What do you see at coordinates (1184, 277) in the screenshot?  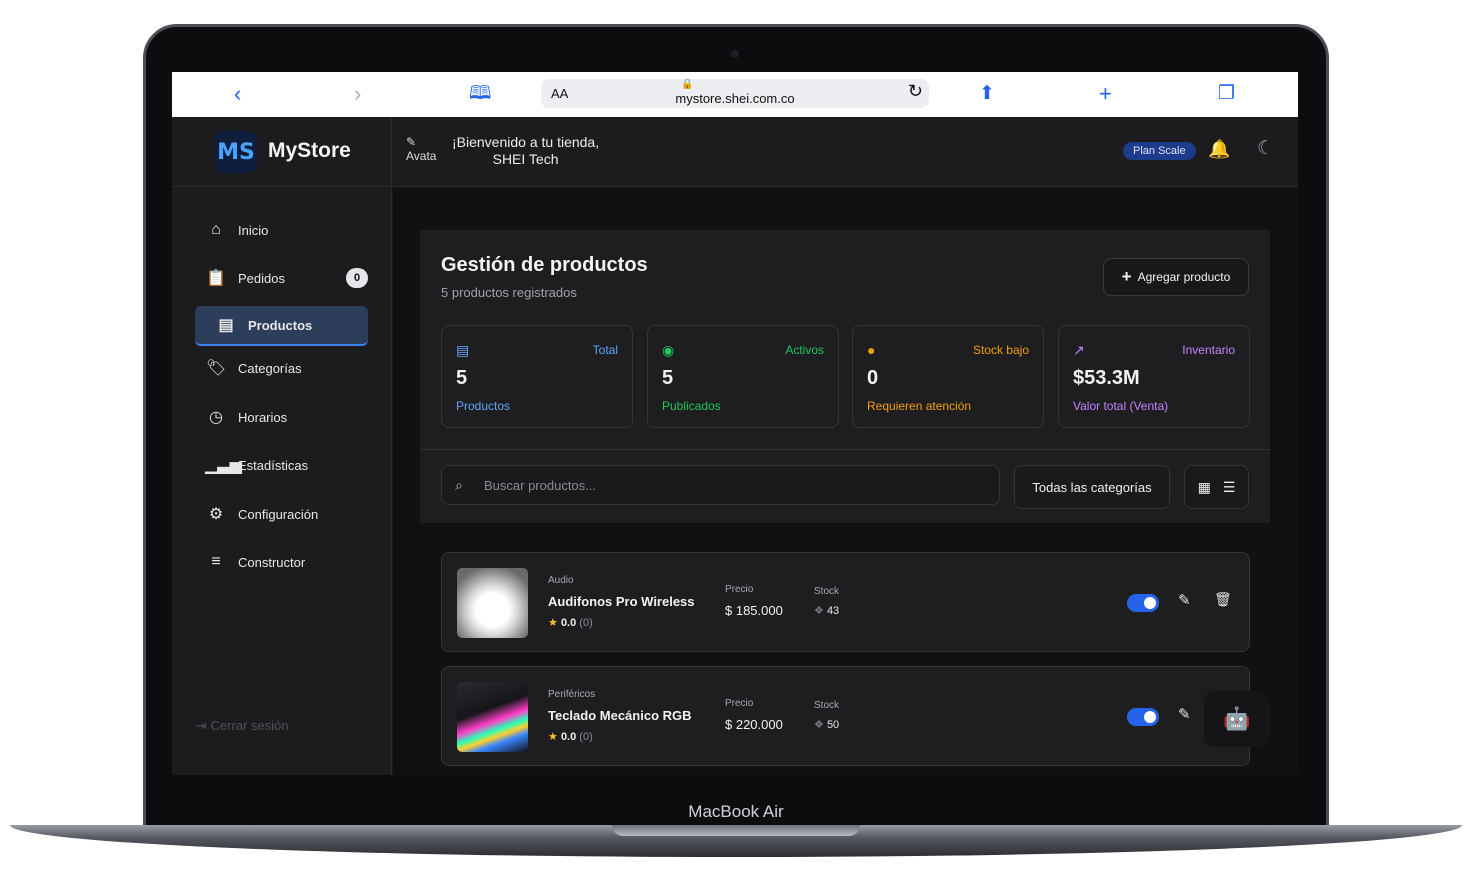 I see `add-product-label: Agregar producto` at bounding box center [1184, 277].